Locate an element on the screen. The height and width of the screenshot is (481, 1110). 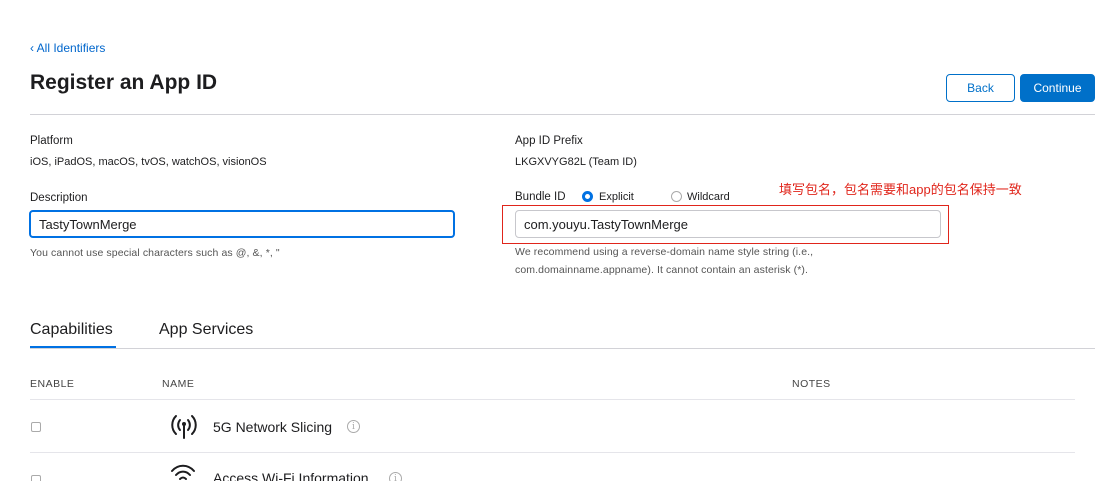
back-button: Back is located at coordinates (980, 88).